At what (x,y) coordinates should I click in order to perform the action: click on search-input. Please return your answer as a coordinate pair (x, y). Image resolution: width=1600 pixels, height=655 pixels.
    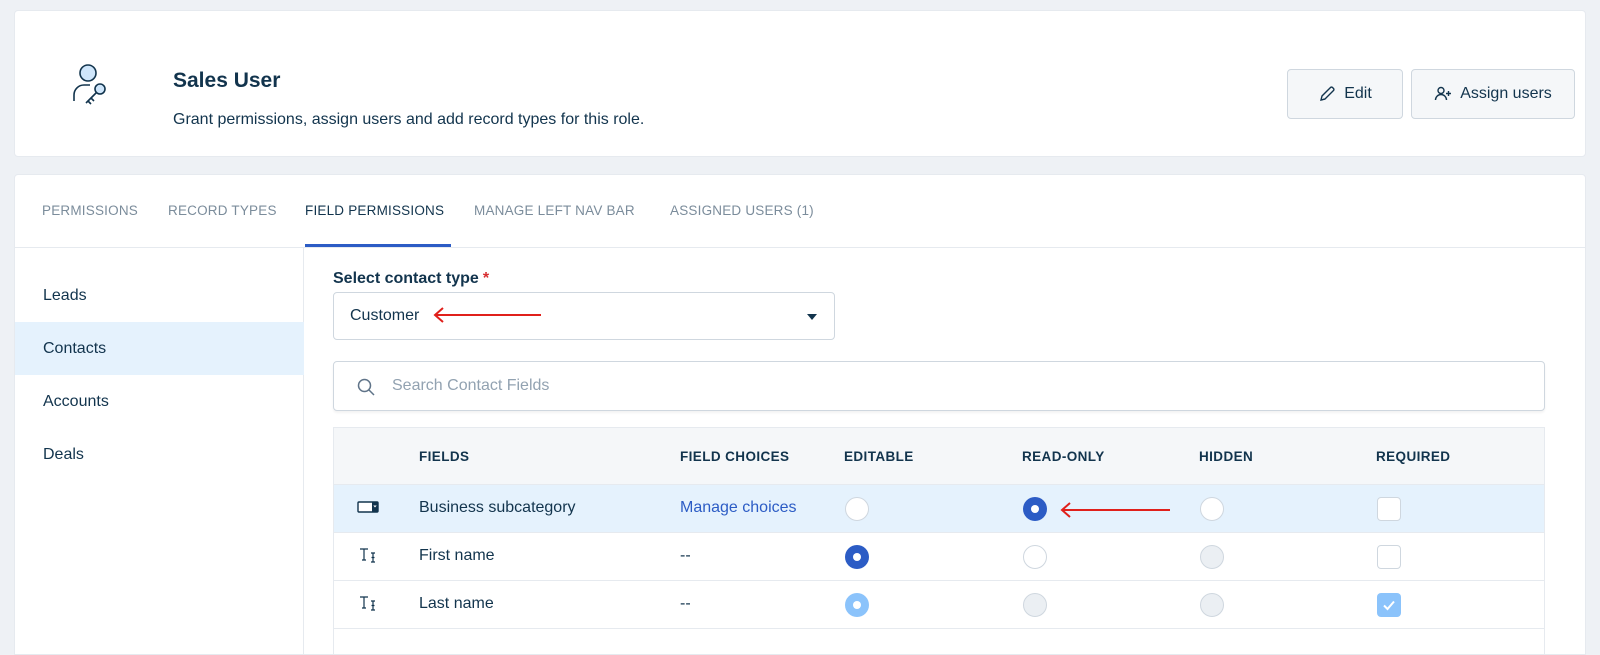
    Looking at the image, I should click on (952, 386).